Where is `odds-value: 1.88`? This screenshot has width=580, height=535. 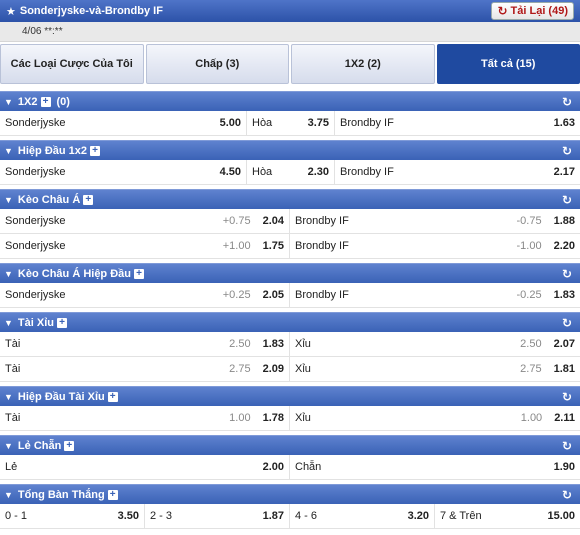
odds-value: 1.88 is located at coordinates (564, 221).